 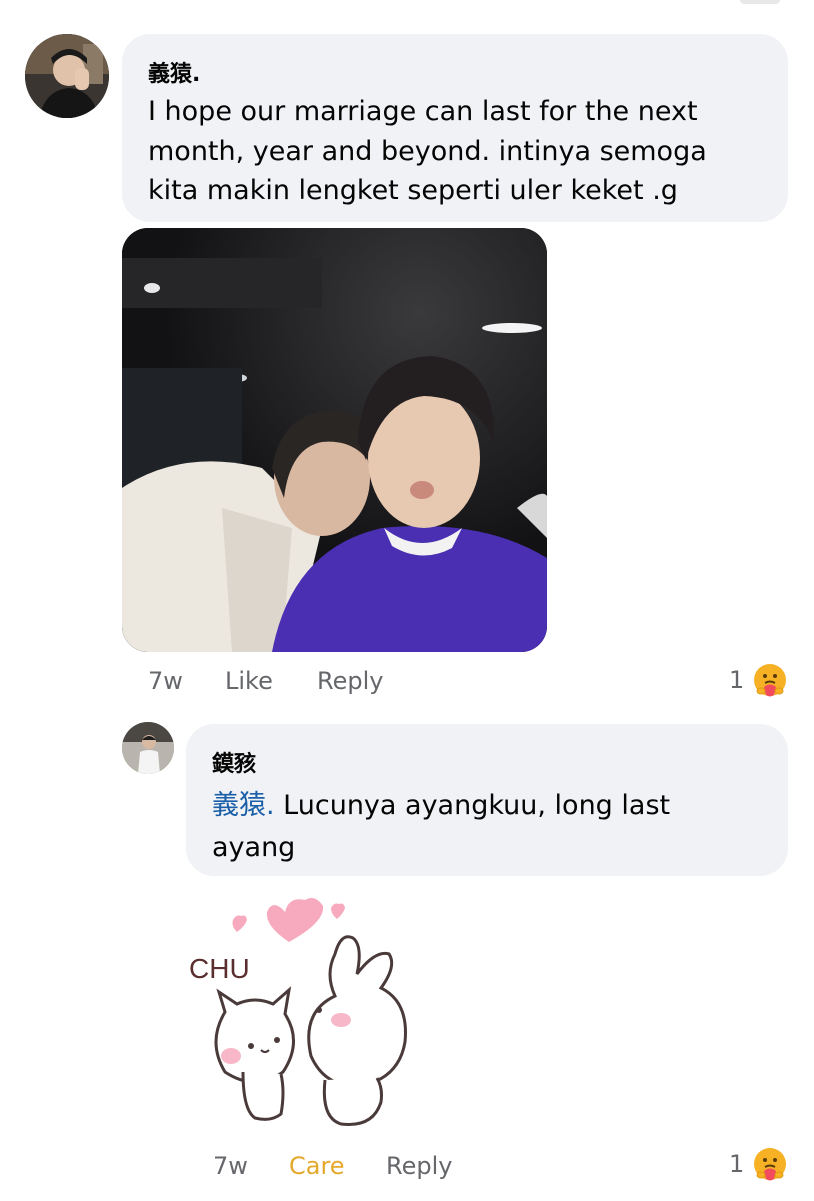 What do you see at coordinates (165, 681) in the screenshot?
I see `comment-time: 7w` at bounding box center [165, 681].